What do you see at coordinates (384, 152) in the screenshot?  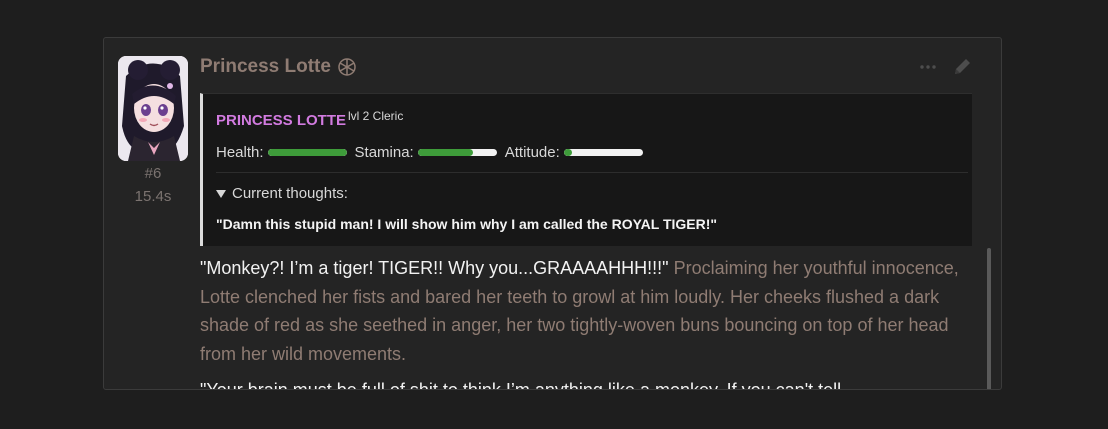 I see `stat-label-stamina: Stamina:` at bounding box center [384, 152].